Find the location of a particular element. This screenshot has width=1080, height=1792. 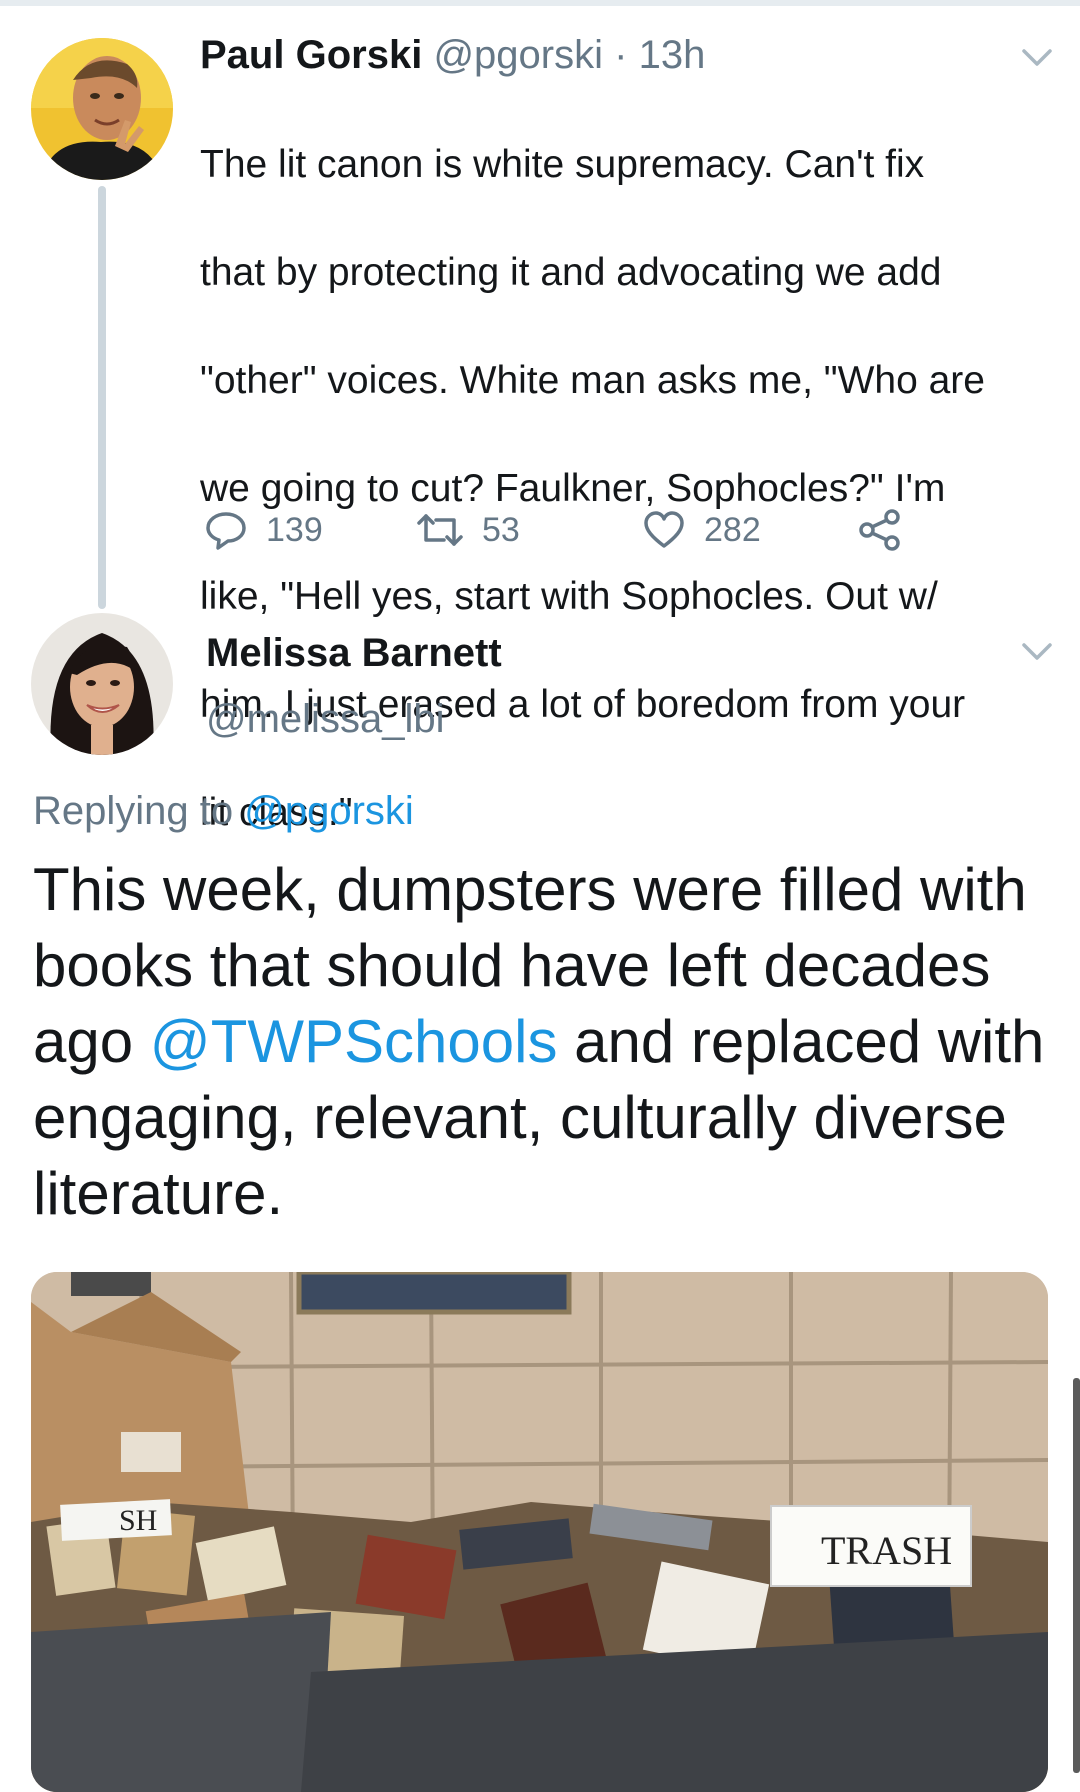

tweet2-author-name: Melissa Barnett is located at coordinates (354, 653).